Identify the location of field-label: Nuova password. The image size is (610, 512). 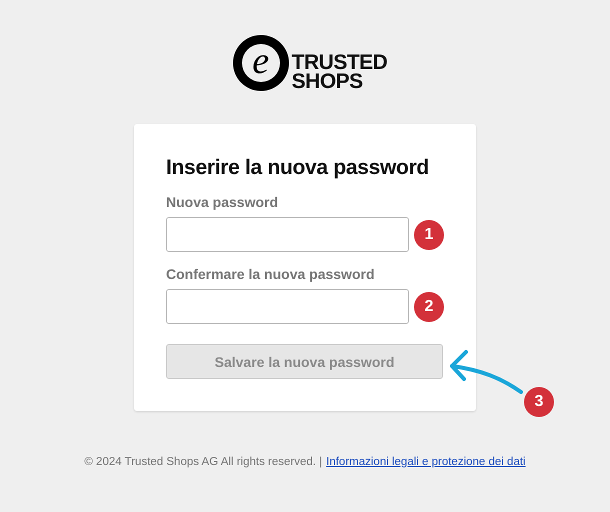
(222, 202).